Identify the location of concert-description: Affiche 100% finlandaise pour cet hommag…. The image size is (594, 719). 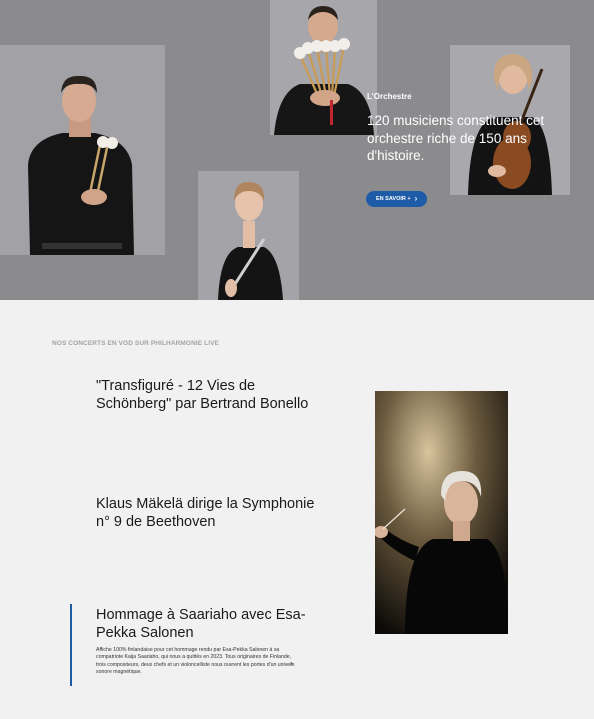
(195, 661).